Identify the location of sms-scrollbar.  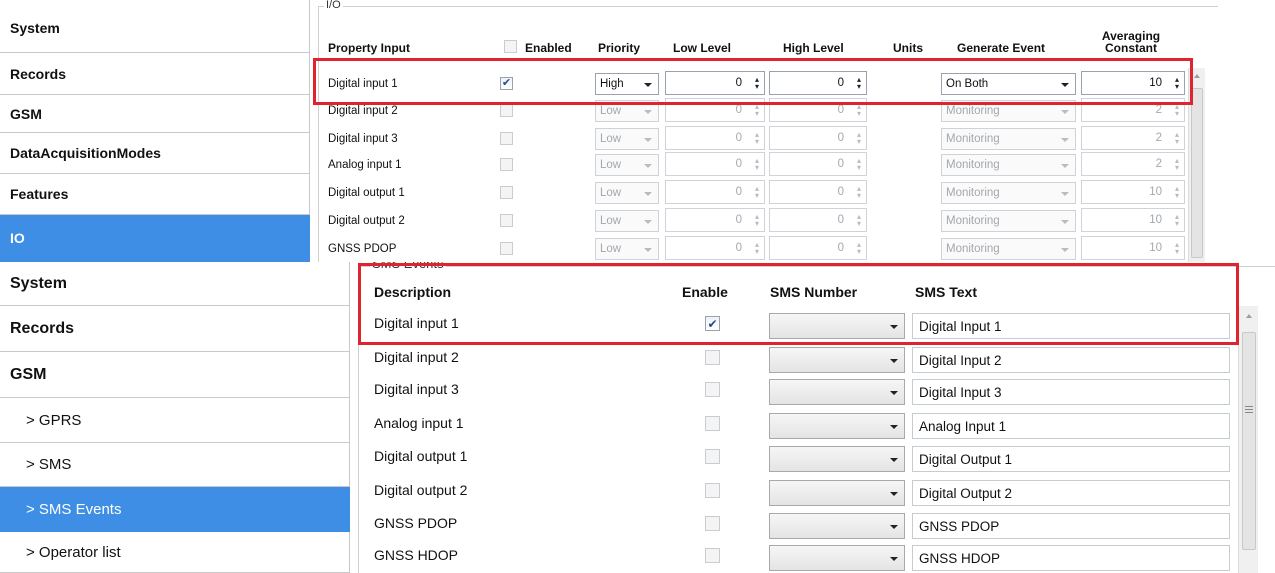
(1248, 439).